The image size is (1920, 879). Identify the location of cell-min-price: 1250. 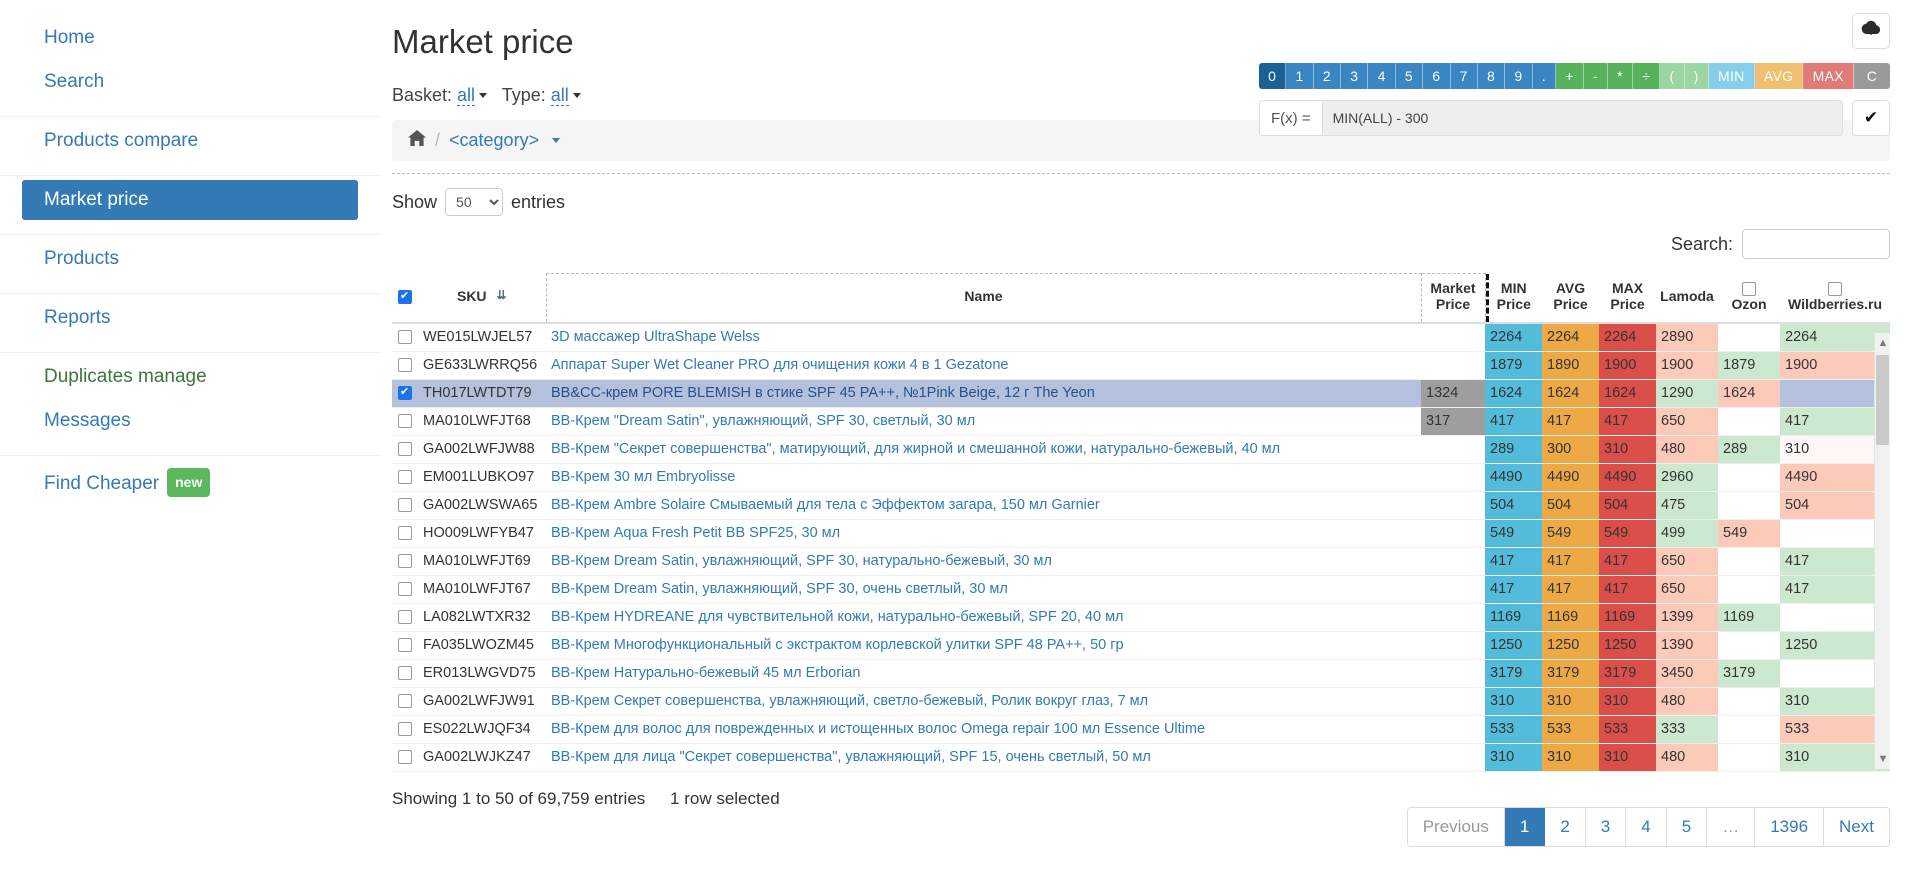
(1513, 645).